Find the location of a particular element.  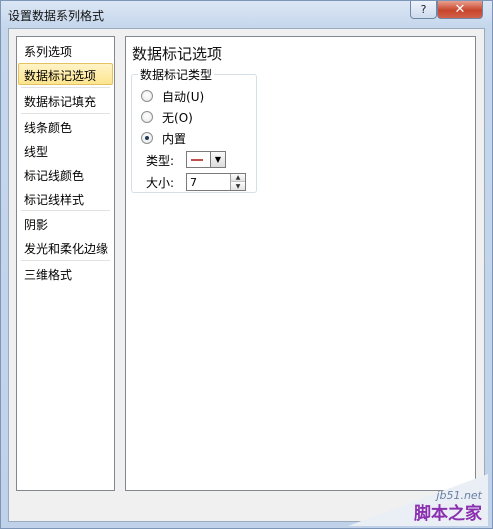

dash-marker-icon is located at coordinates (197, 160).